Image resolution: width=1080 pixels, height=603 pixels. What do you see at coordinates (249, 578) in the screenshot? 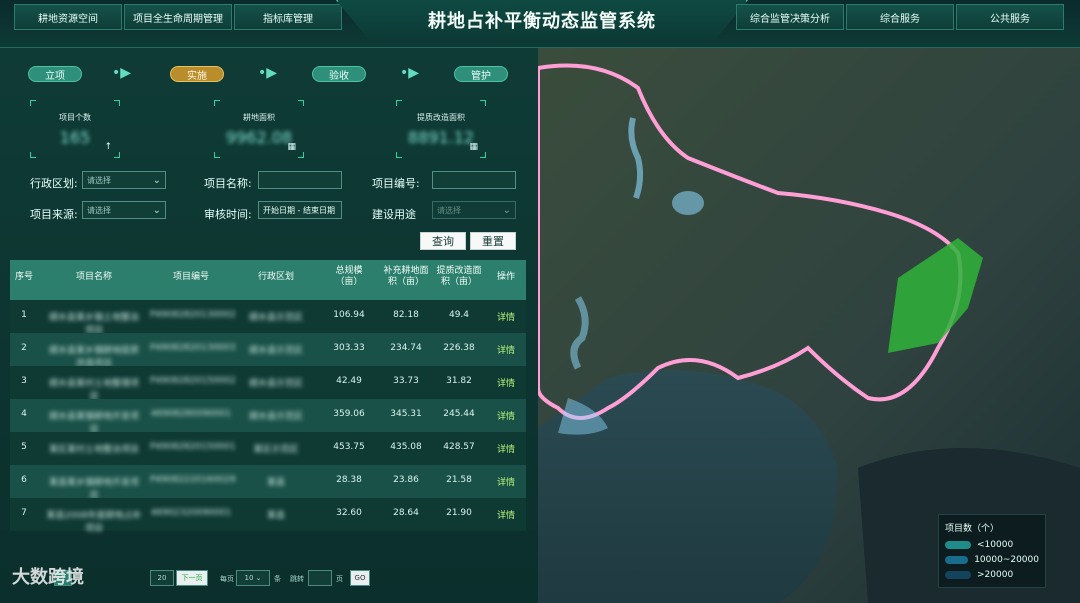
I see `per-page-value: 10` at bounding box center [249, 578].